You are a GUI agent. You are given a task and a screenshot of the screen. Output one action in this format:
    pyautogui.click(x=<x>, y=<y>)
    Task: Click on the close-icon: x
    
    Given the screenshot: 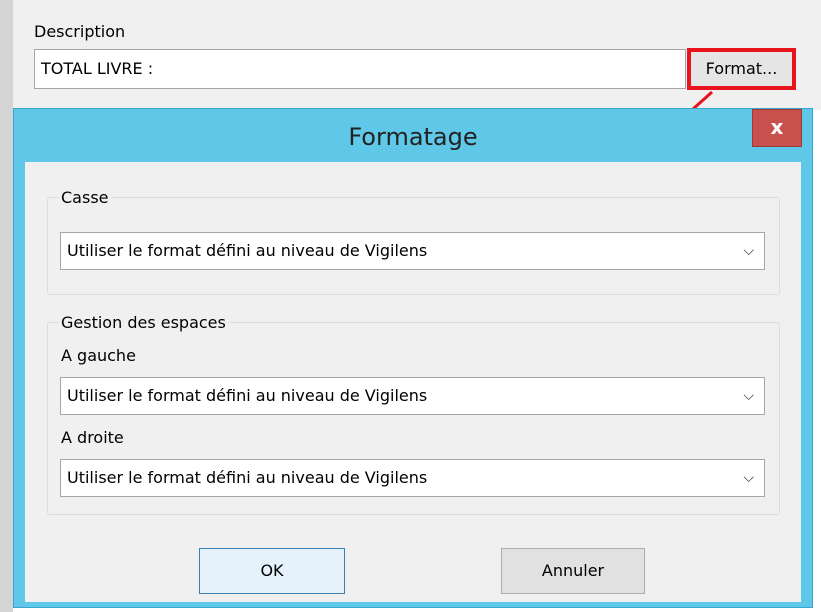 What is the action you would take?
    pyautogui.click(x=777, y=127)
    